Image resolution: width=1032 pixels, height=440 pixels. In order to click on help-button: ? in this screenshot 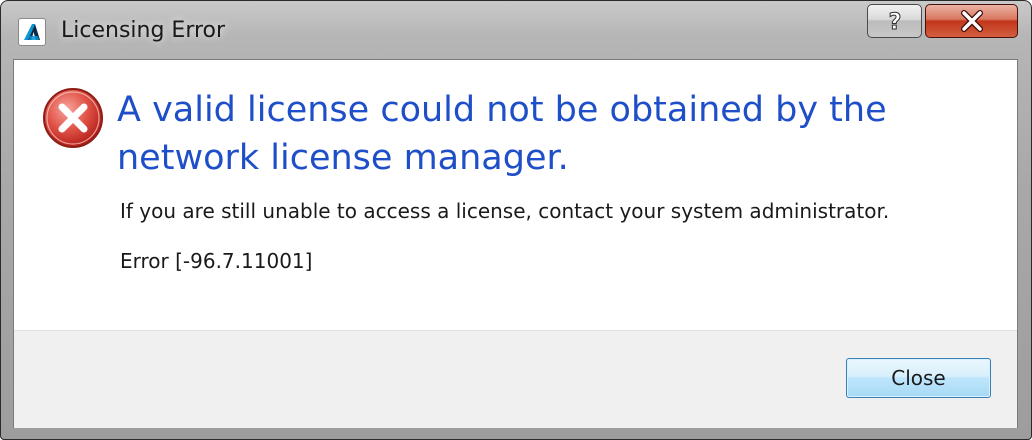, I will do `click(894, 21)`.